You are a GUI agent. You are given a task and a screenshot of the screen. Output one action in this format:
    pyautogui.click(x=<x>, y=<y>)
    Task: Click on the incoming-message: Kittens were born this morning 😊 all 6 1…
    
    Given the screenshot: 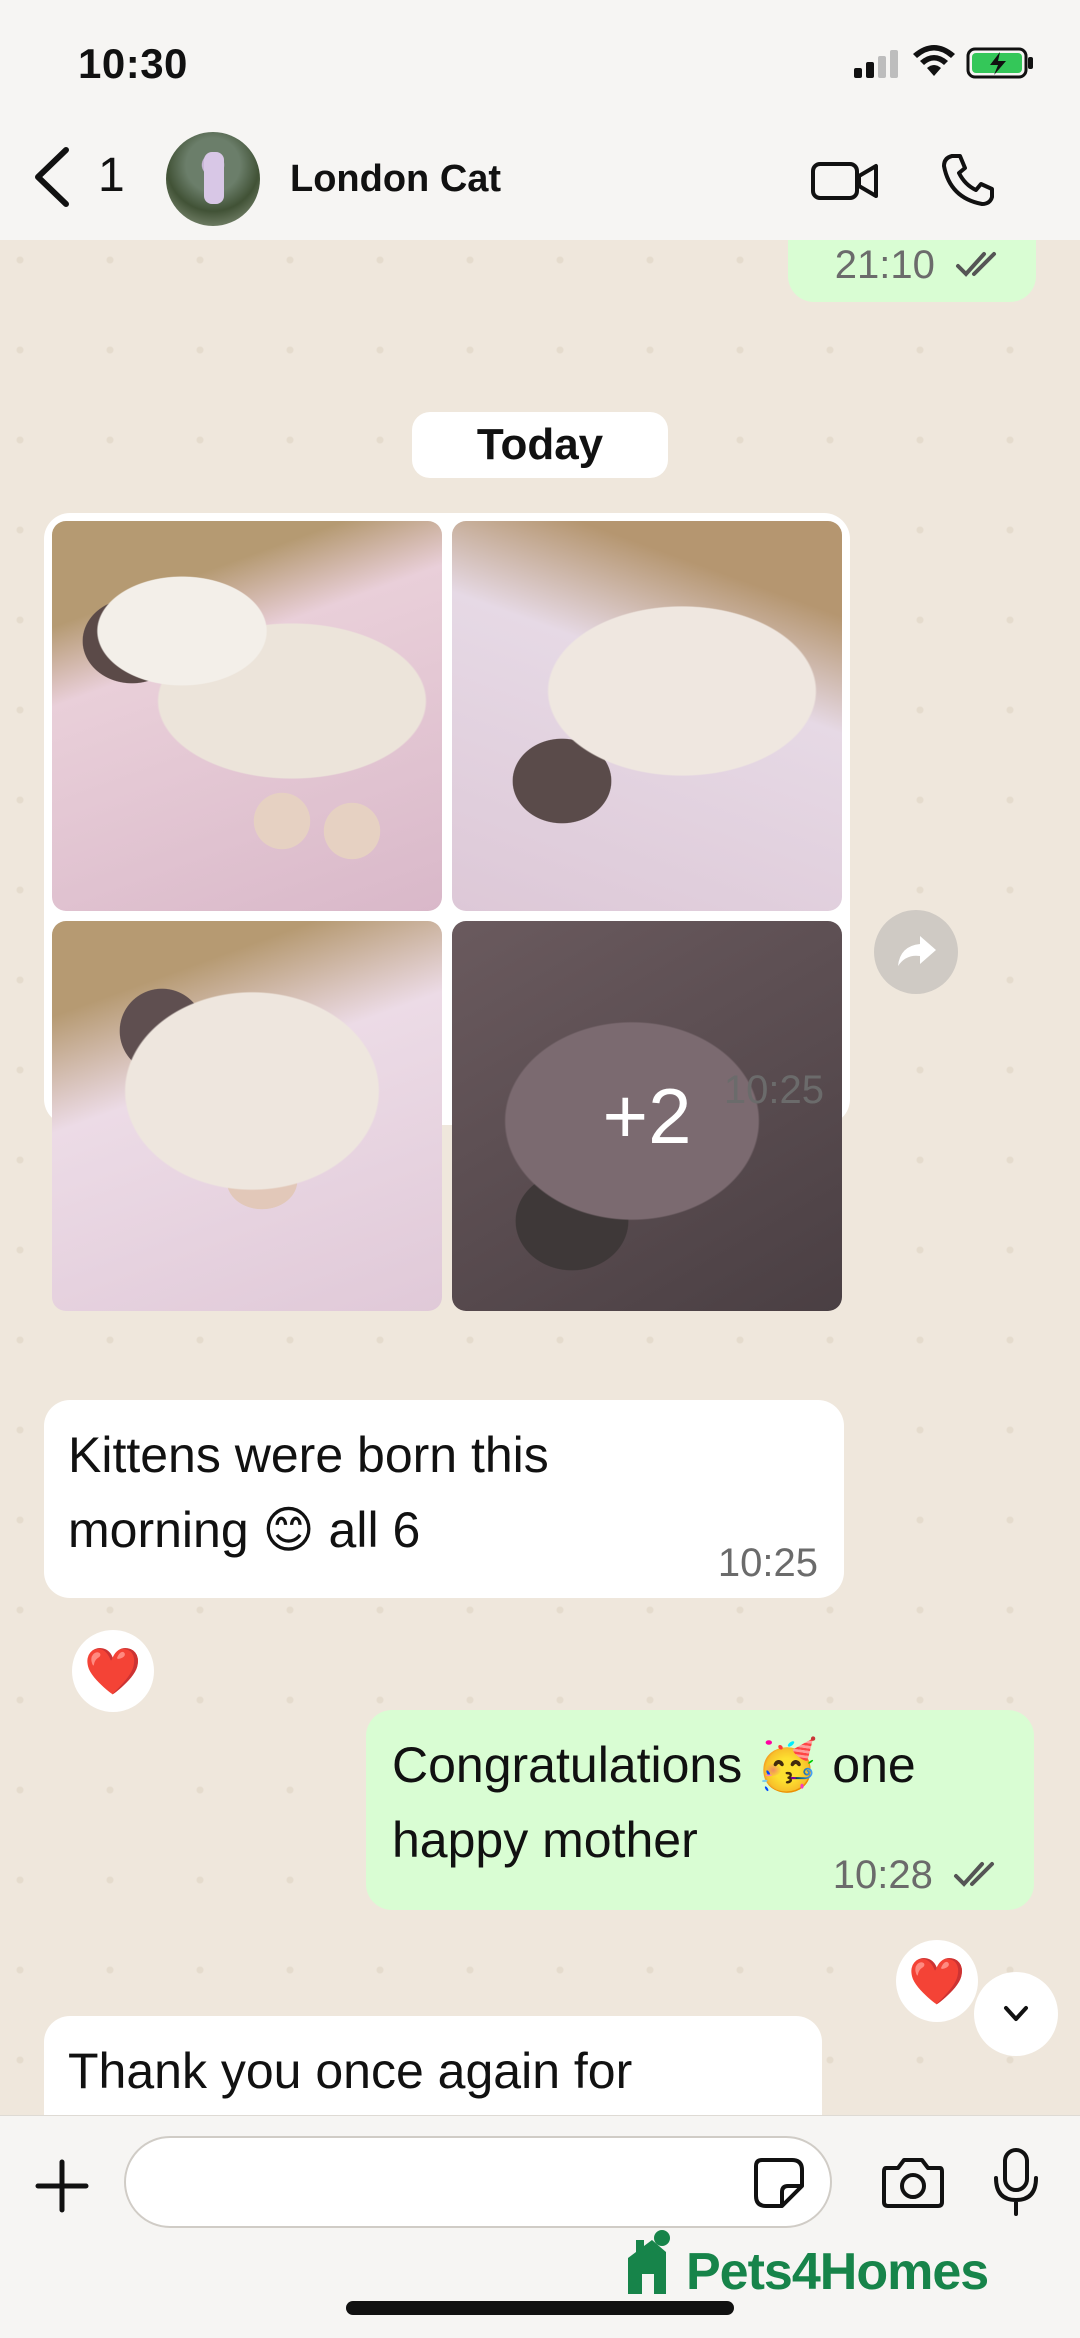 What is the action you would take?
    pyautogui.click(x=444, y=1499)
    